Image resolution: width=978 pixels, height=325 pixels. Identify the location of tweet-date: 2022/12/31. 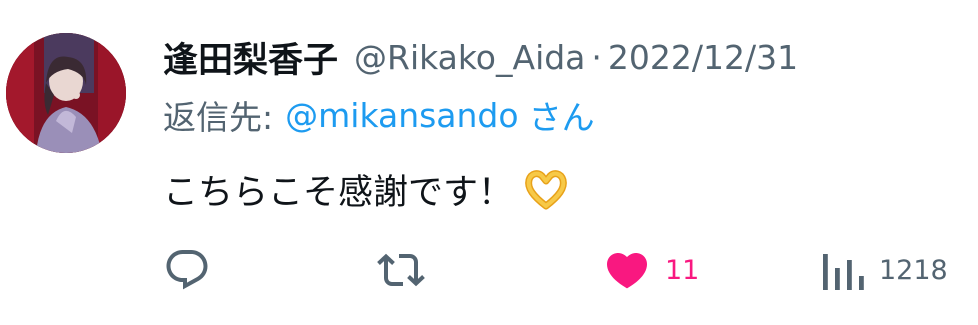
(703, 57).